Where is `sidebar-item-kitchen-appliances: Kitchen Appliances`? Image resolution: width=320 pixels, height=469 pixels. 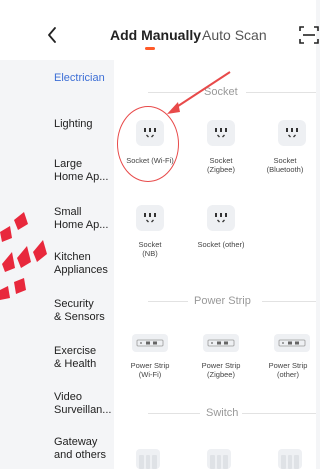 sidebar-item-kitchen-appliances: Kitchen Appliances is located at coordinates (86, 264).